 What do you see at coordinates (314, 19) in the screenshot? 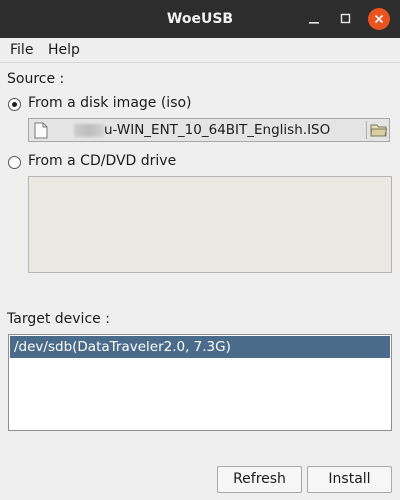
I see `minimize-button` at bounding box center [314, 19].